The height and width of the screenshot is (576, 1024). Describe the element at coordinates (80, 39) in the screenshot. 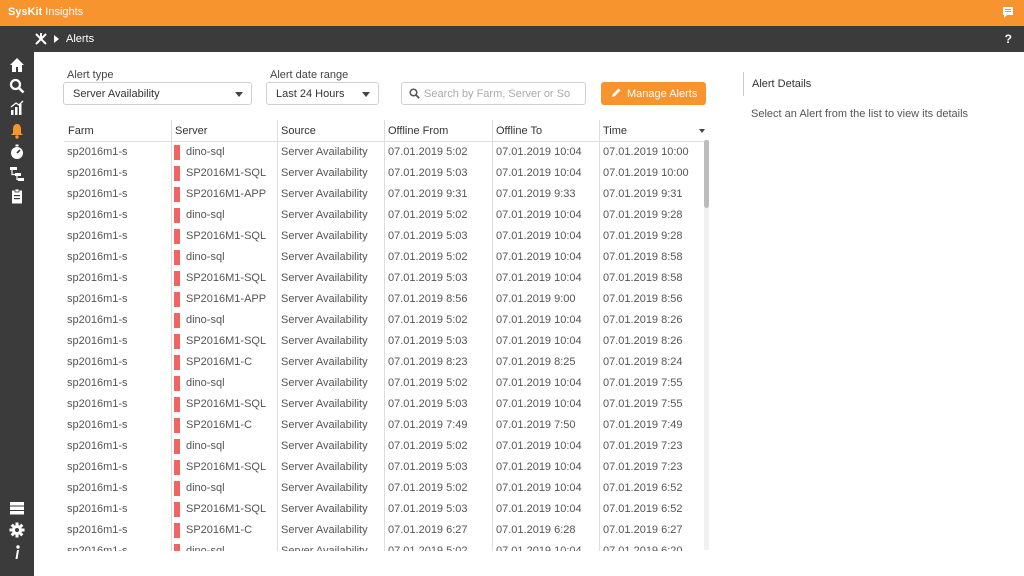

I see `breadcrumb-current: Alerts` at that location.